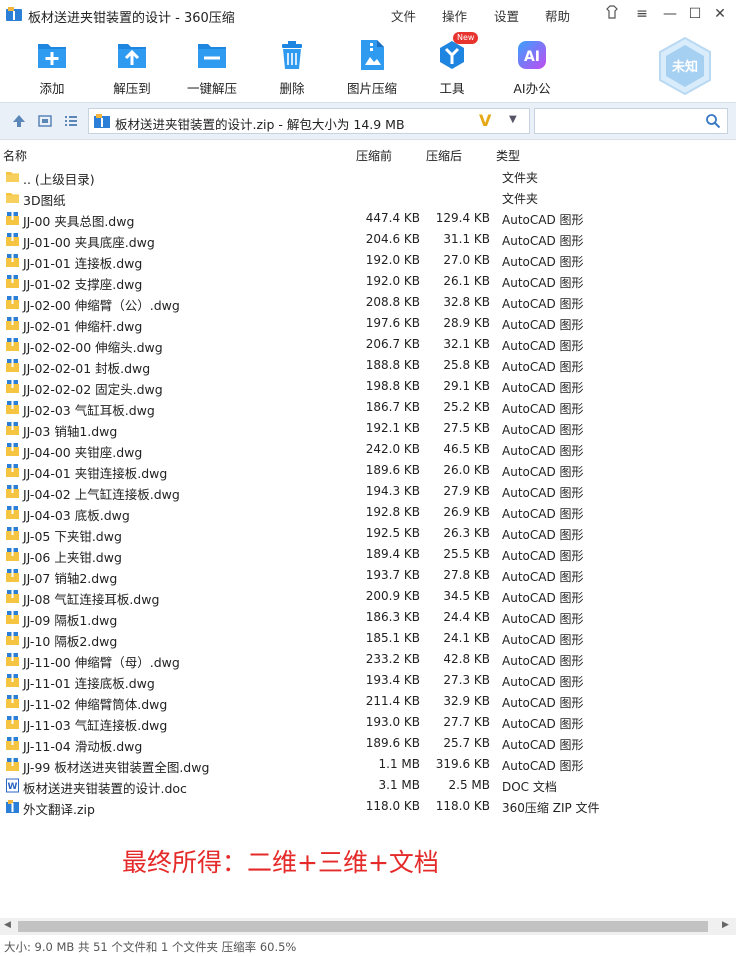 The width and height of the screenshot is (736, 956). What do you see at coordinates (363, 926) in the screenshot?
I see `scroll-thumb` at bounding box center [363, 926].